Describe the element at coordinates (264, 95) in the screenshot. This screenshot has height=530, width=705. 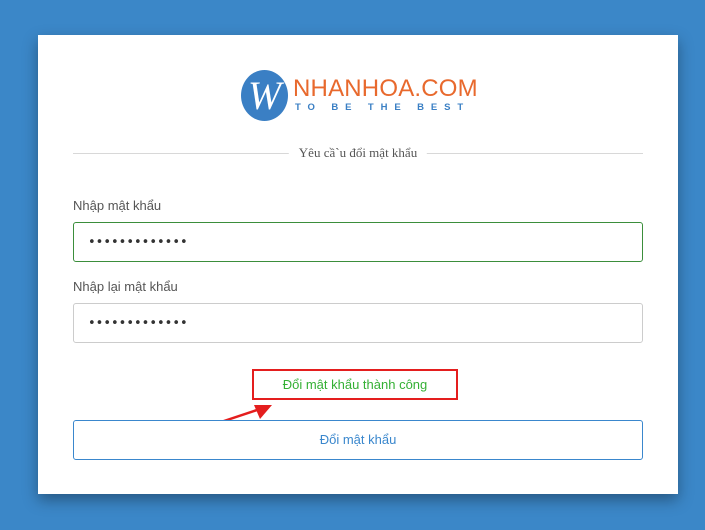
I see `logo-w-icon: W` at that location.